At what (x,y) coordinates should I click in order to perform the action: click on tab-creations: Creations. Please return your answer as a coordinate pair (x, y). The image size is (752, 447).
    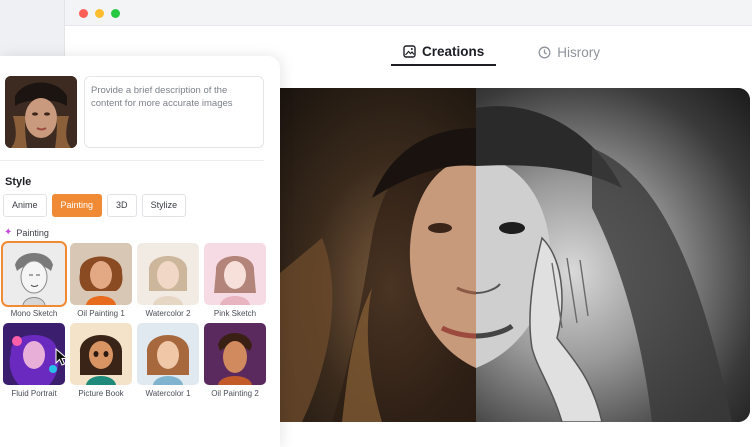
    Looking at the image, I should click on (444, 52).